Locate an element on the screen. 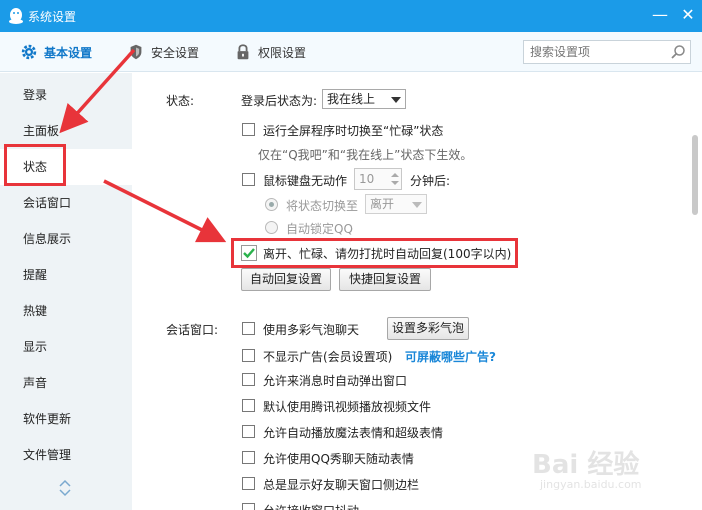  idle-minutes-suffix: 分钟后: is located at coordinates (430, 181).